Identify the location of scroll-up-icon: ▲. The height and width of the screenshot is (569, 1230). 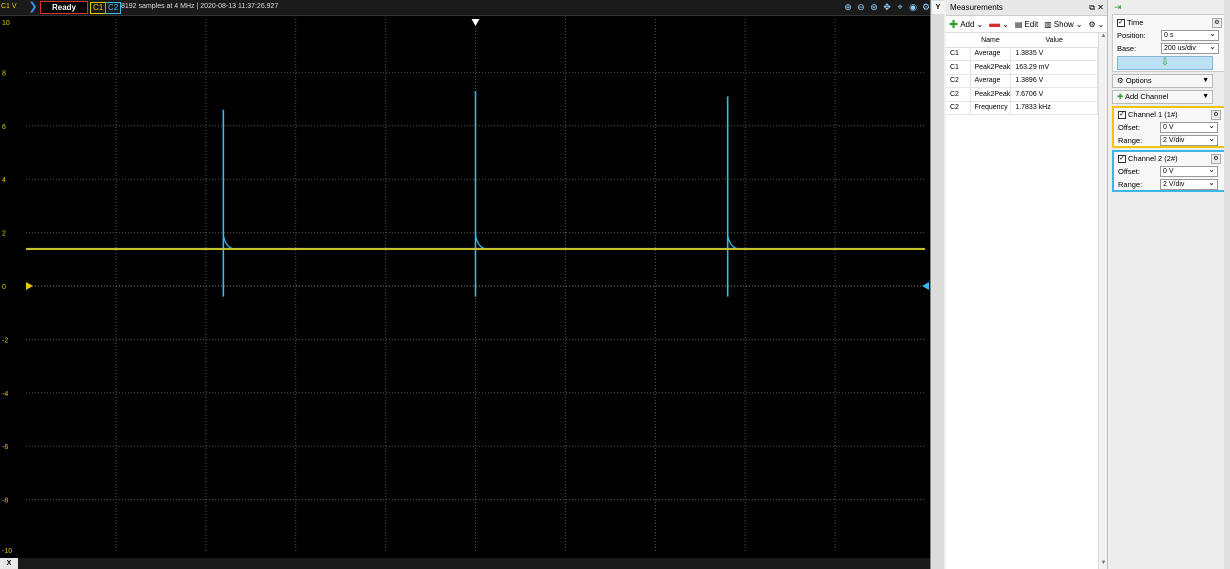
(1103, 37).